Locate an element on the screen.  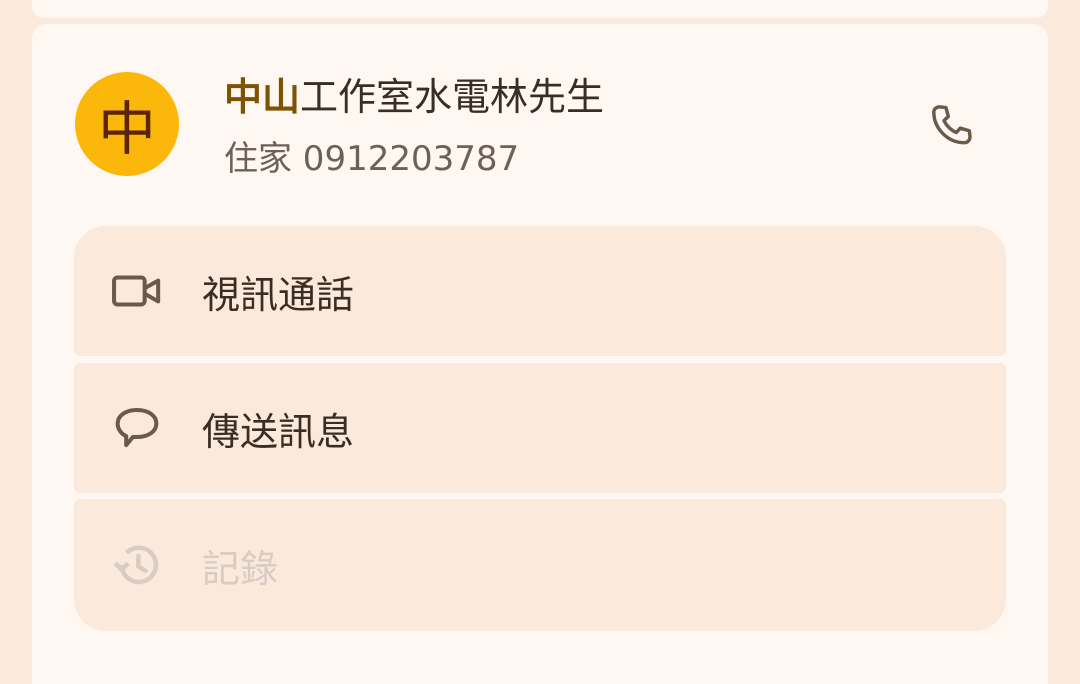
call-button is located at coordinates (952, 126).